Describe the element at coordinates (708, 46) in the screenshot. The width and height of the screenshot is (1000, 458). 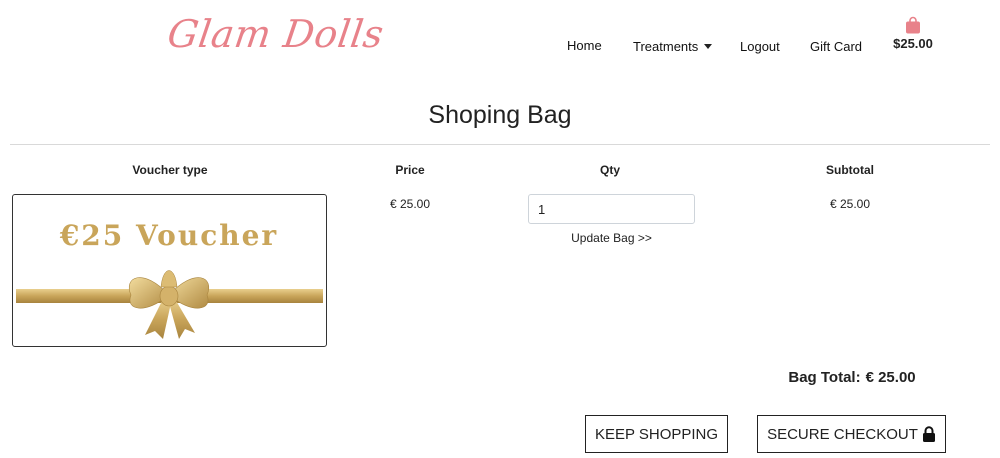
I see `caret-down-icon` at that location.